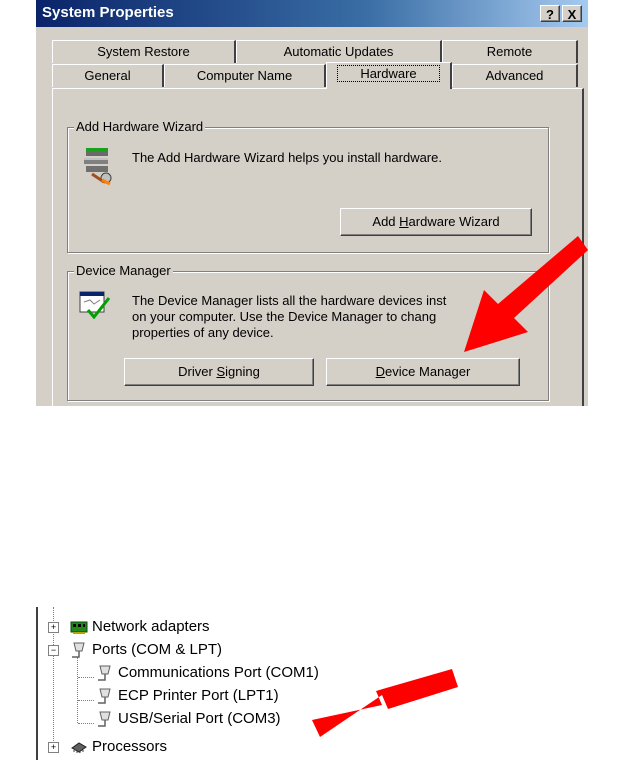  What do you see at coordinates (130, 746) in the screenshot?
I see `tree-item-label: Processors` at bounding box center [130, 746].